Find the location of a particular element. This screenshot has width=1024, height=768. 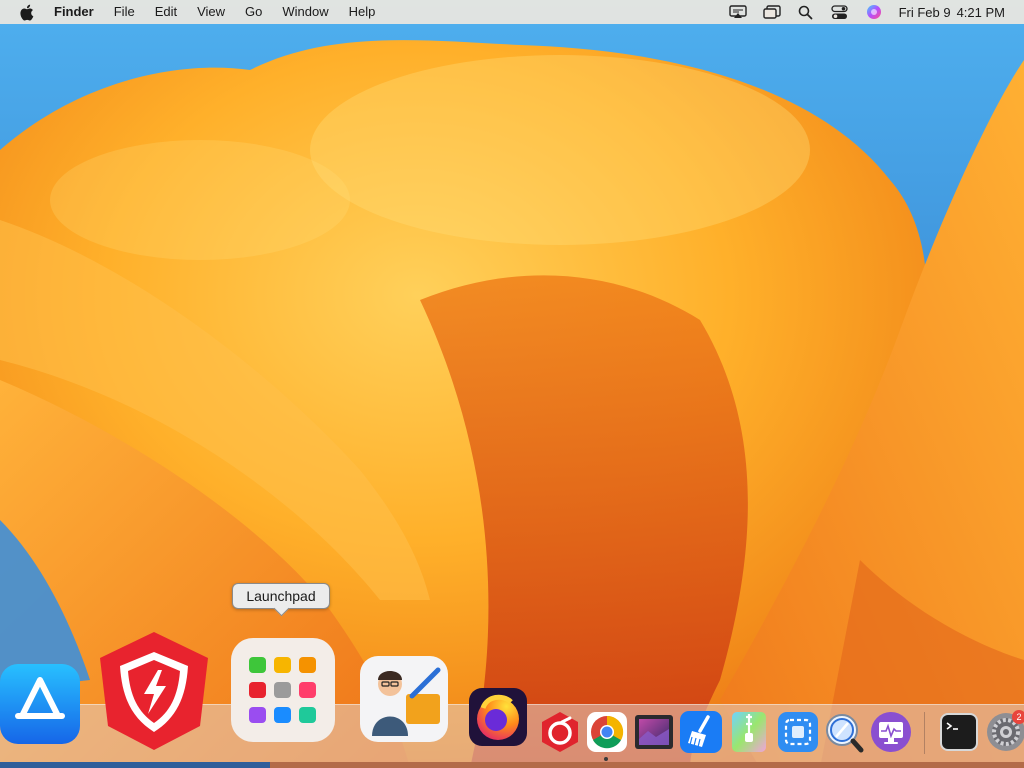

screenshot-icon is located at coordinates (798, 732).